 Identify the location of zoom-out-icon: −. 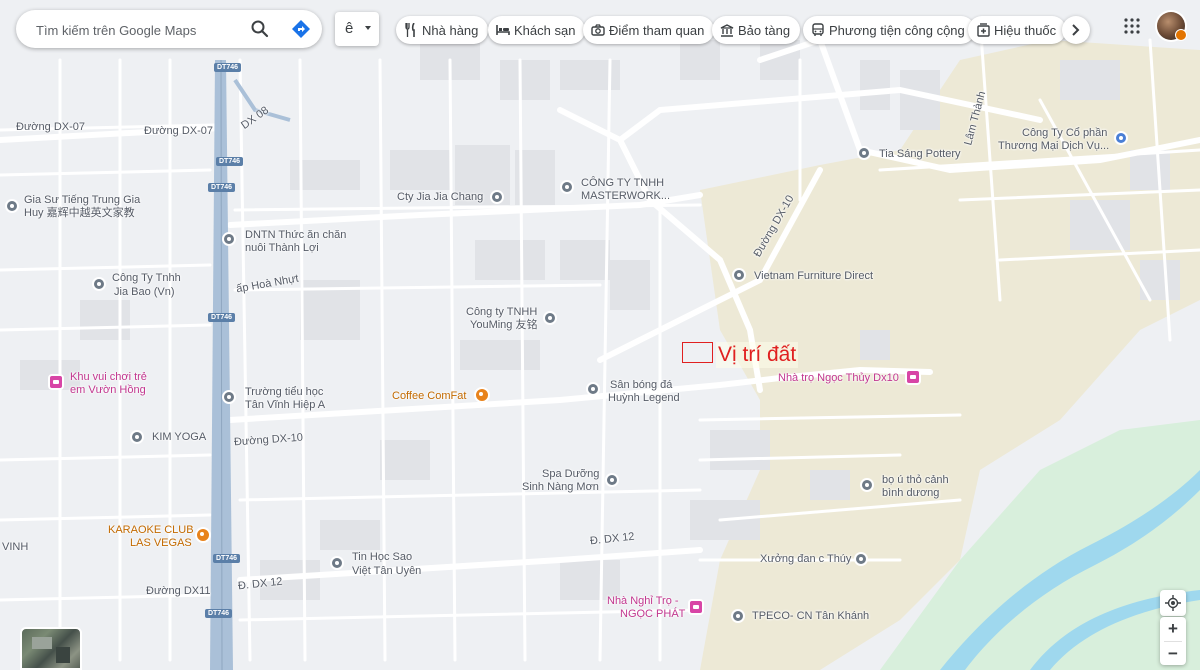
(1173, 653).